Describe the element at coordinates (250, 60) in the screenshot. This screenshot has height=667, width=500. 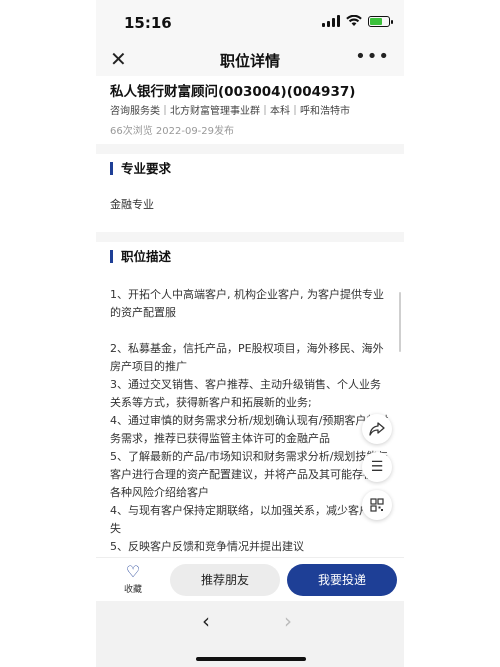
I see `nav-bar: ✕ 职位详情 •••` at that location.